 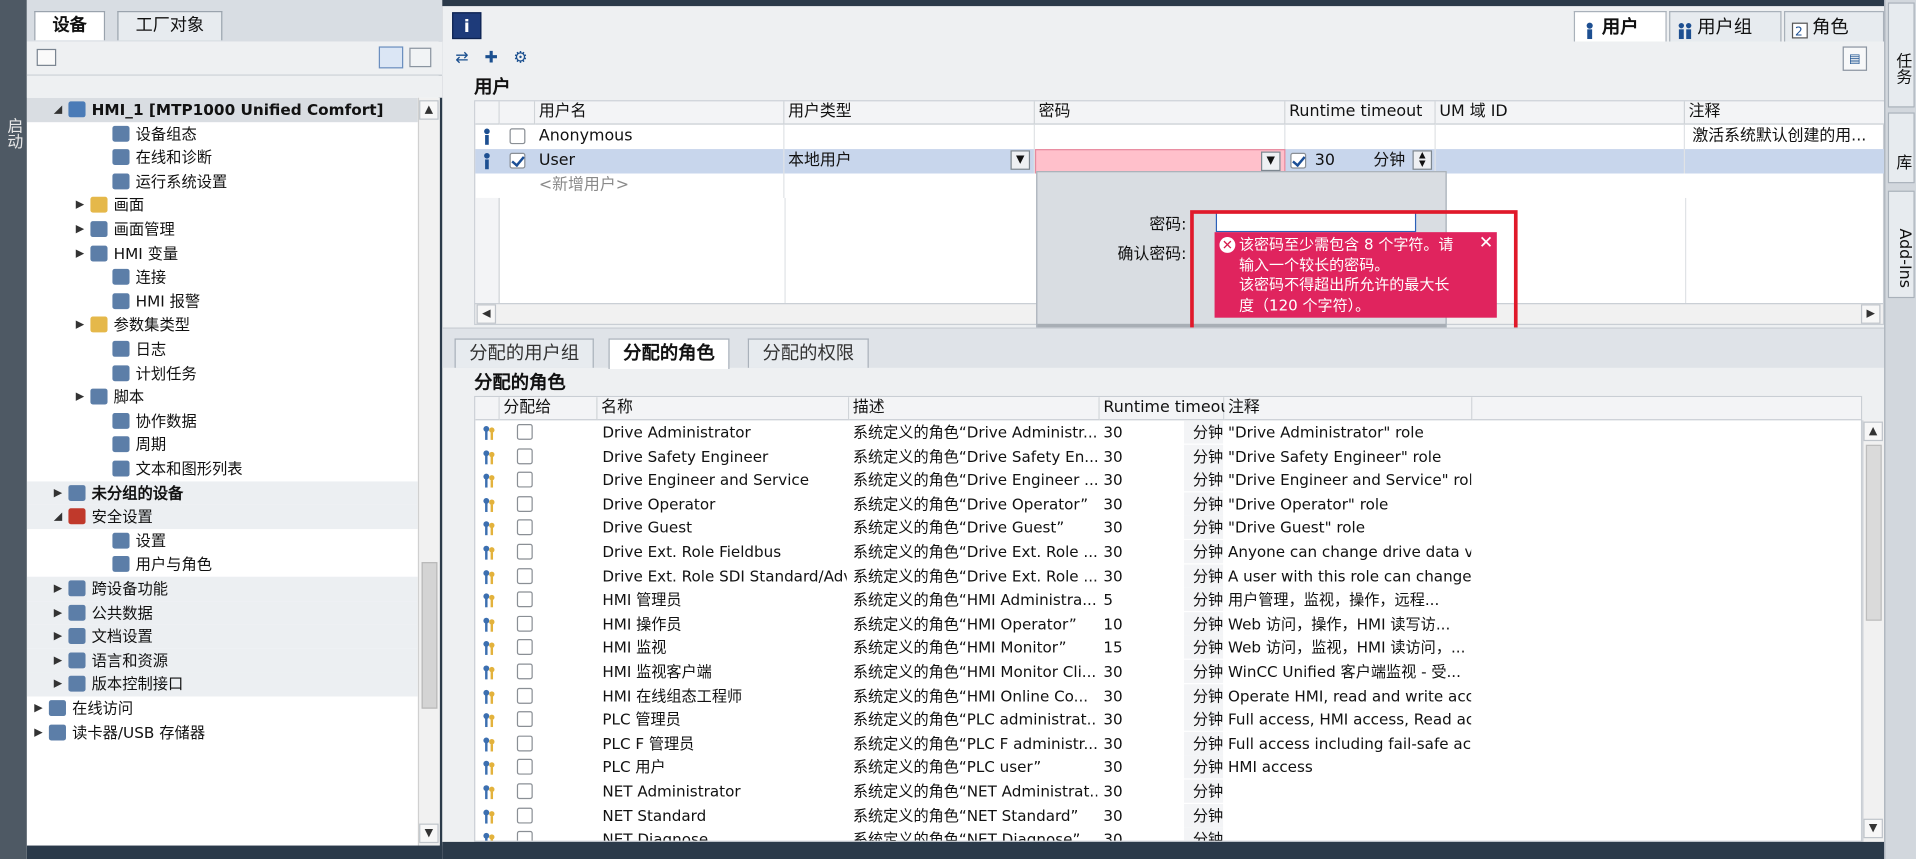 What do you see at coordinates (46, 57) in the screenshot?
I see `tree-collapse-icon` at bounding box center [46, 57].